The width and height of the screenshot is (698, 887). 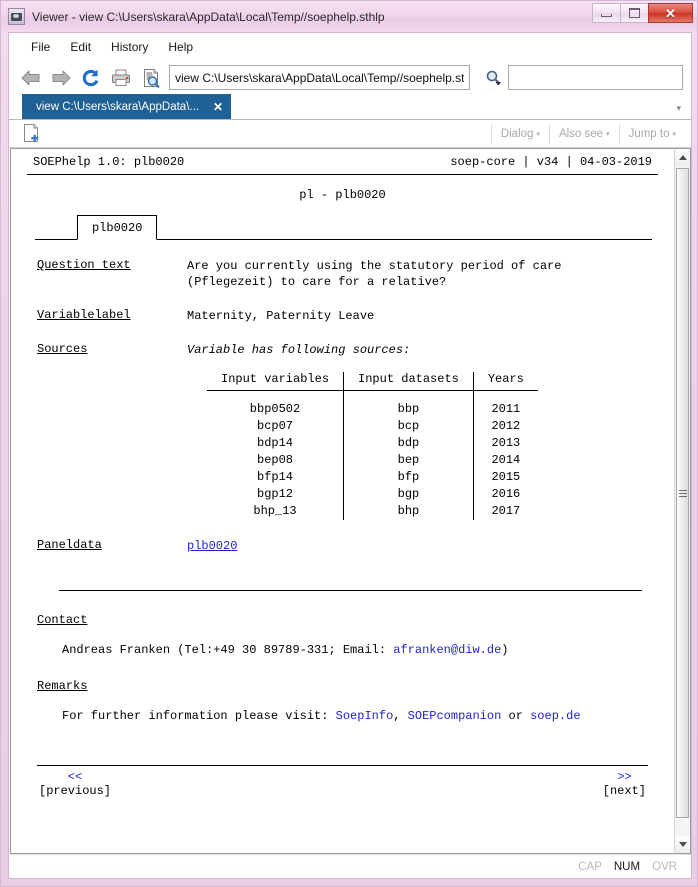 What do you see at coordinates (69, 545) in the screenshot?
I see `field-label: Paneldata` at bounding box center [69, 545].